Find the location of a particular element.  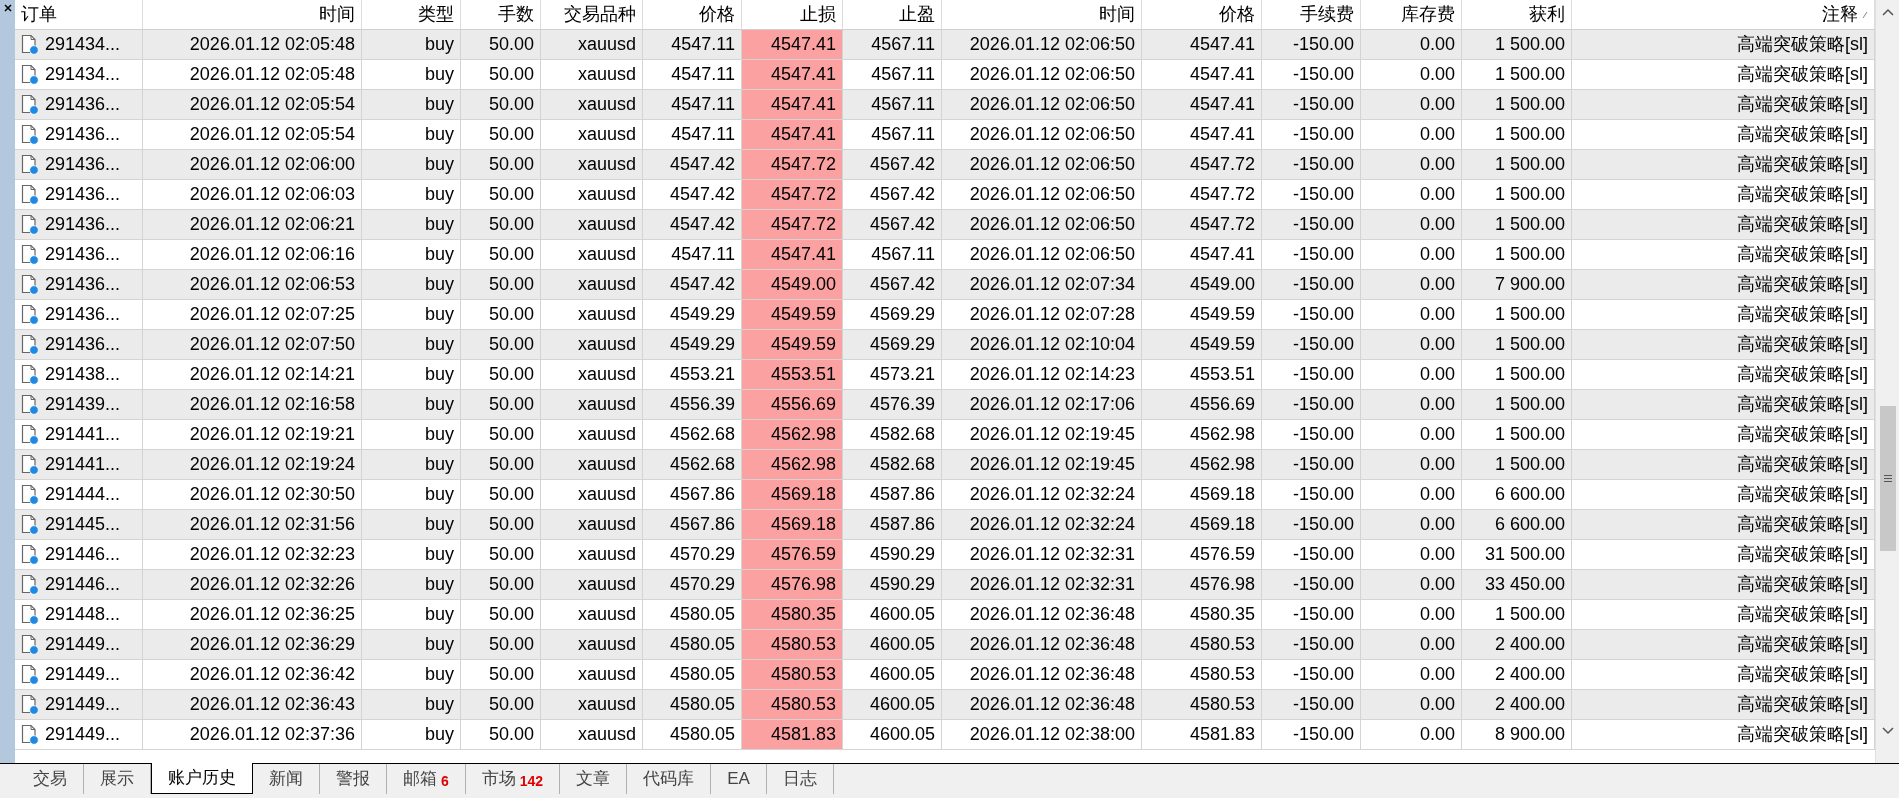

table-cell: 2026.01.12 02:37:36 is located at coordinates (252, 735).